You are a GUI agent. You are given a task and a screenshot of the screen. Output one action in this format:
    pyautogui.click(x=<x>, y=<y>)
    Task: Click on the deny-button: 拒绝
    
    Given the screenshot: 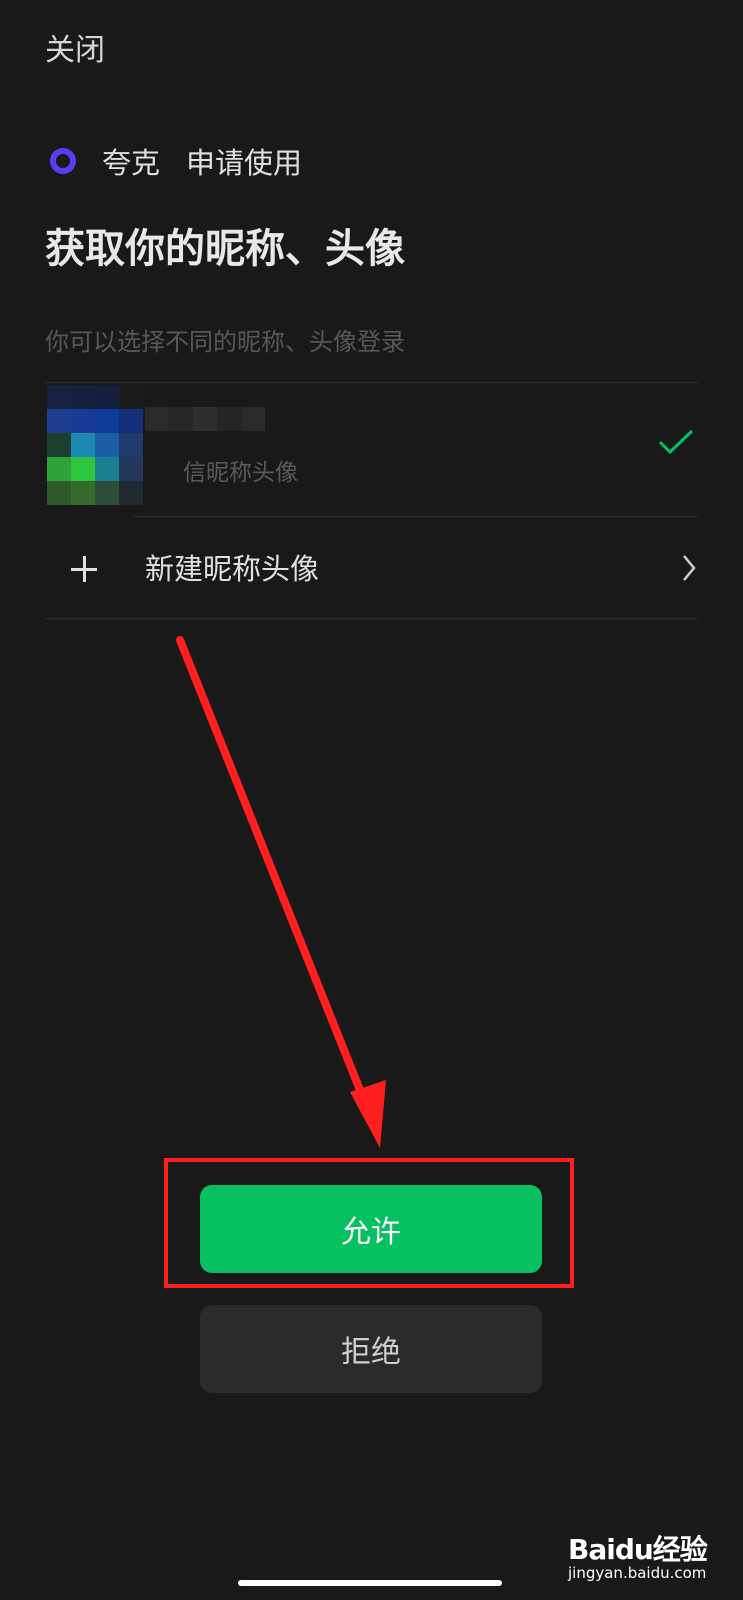 What is the action you would take?
    pyautogui.click(x=371, y=1349)
    